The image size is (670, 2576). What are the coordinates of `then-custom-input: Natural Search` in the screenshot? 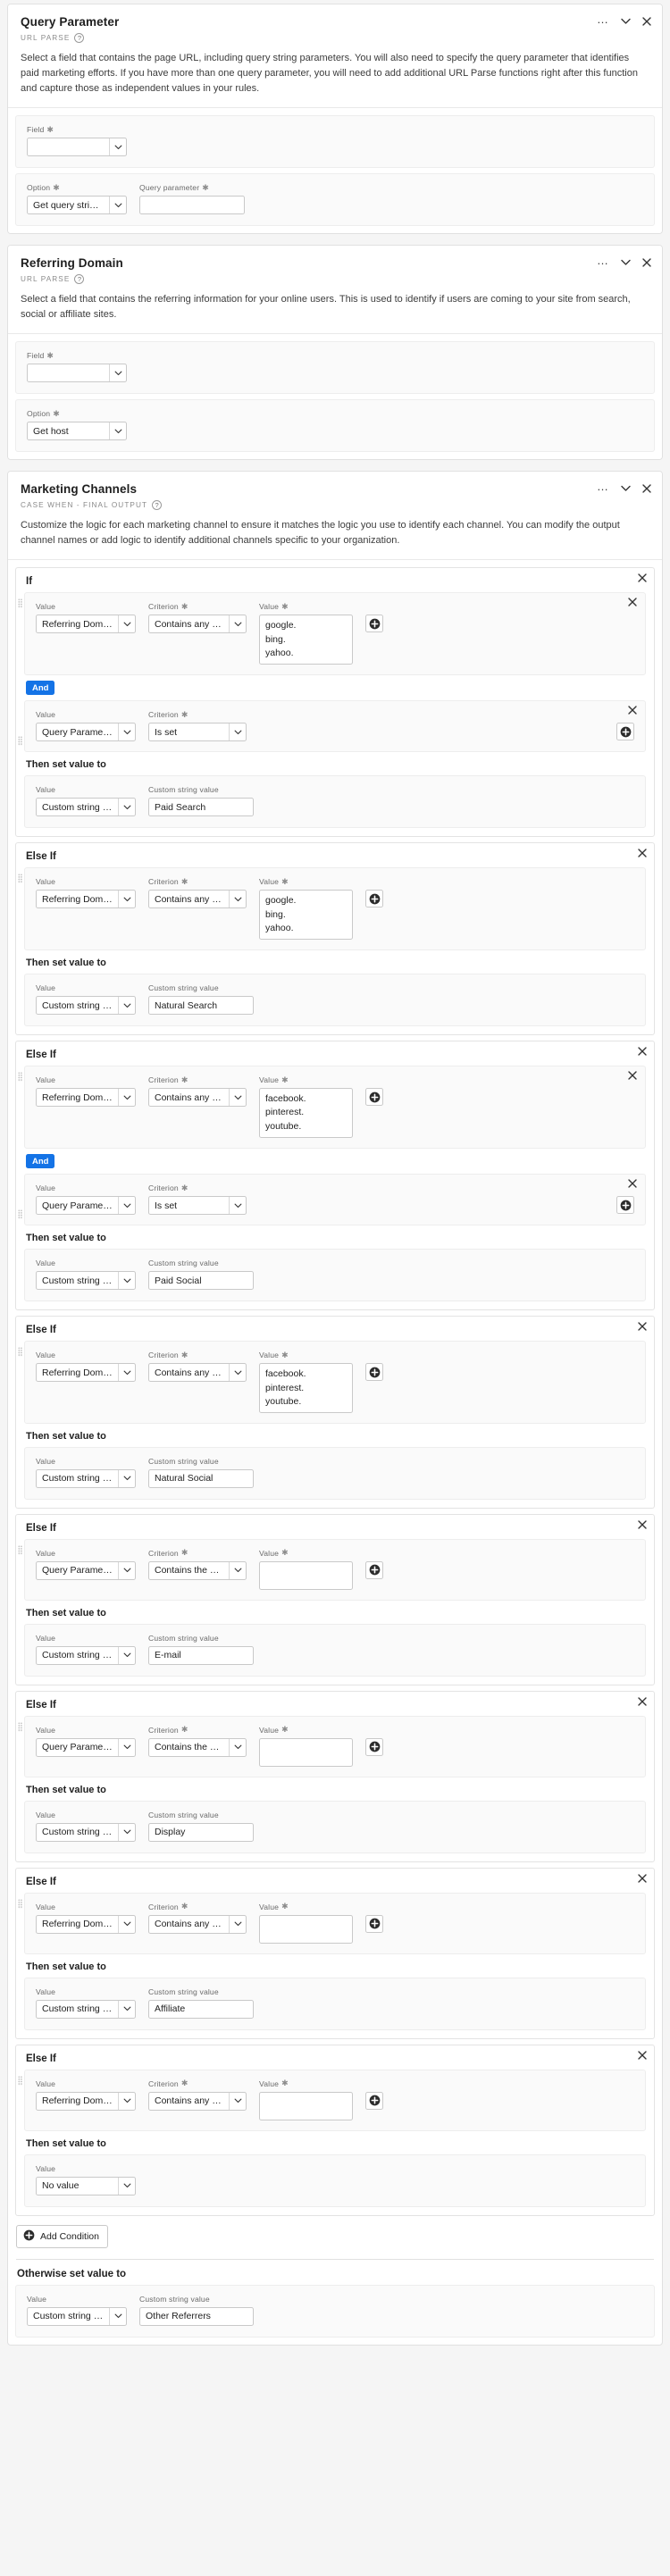 It's located at (201, 1006).